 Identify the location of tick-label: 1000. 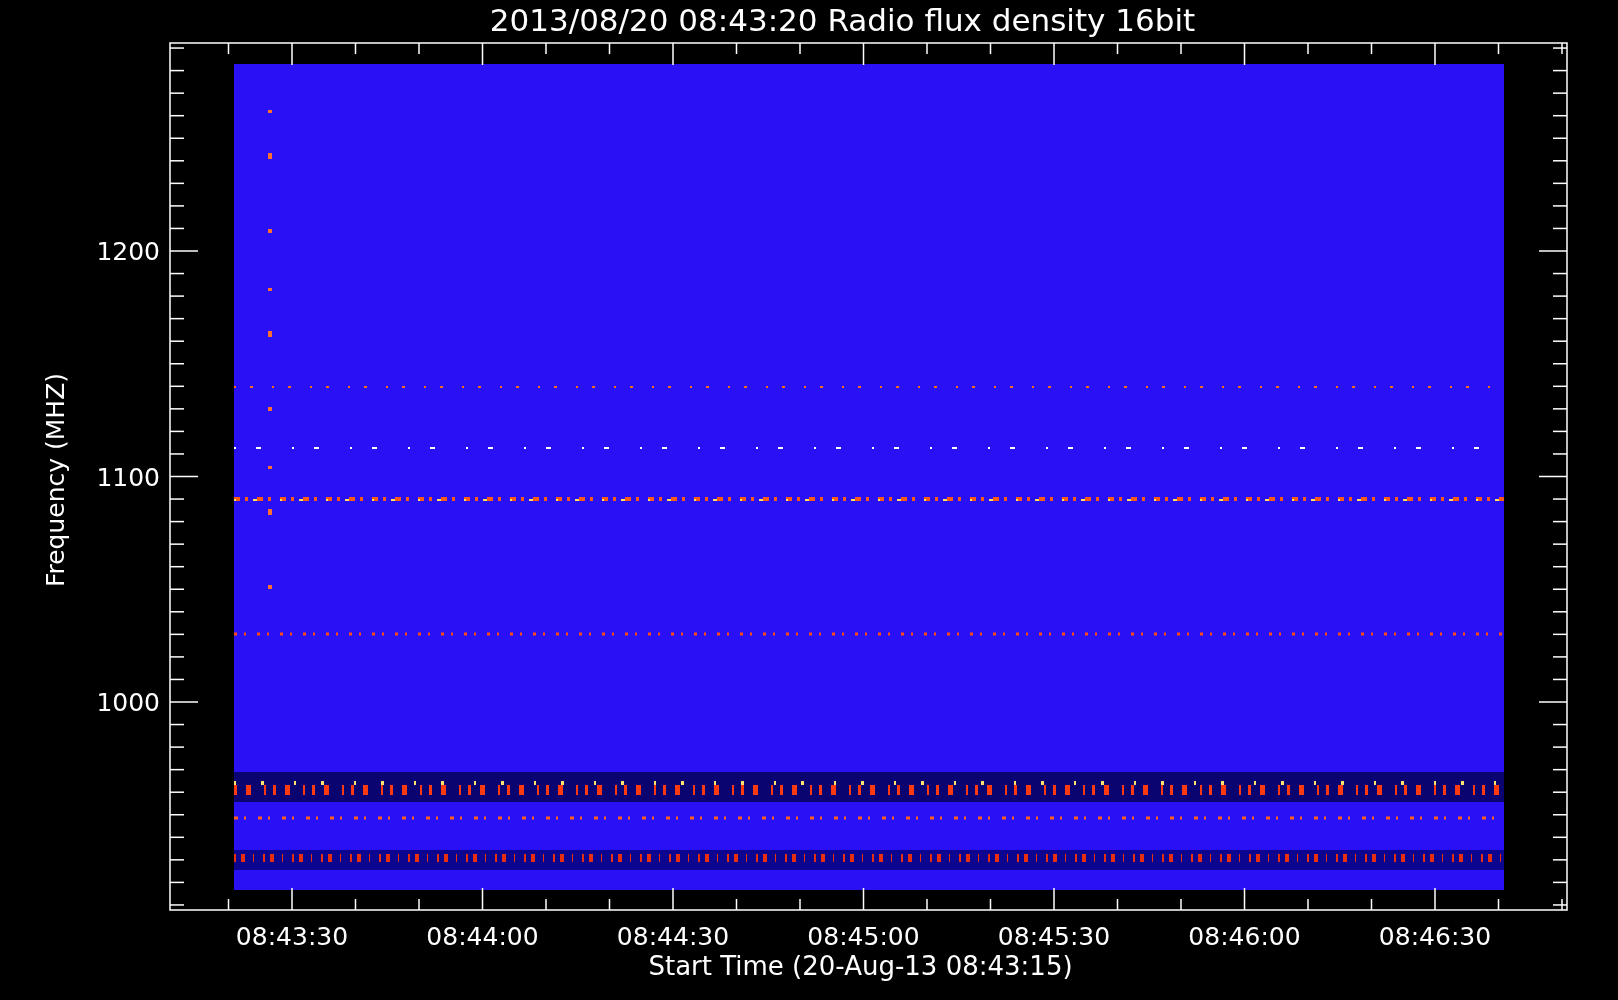
(128, 702).